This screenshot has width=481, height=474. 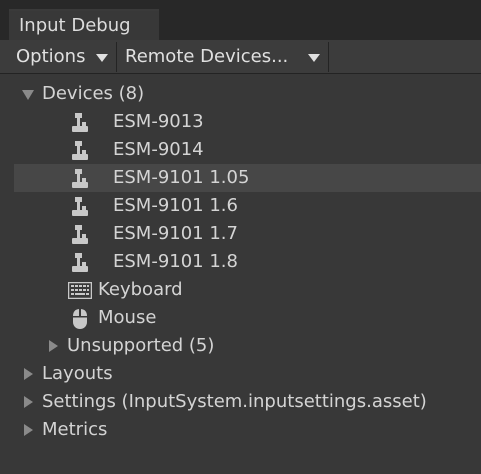 What do you see at coordinates (175, 233) in the screenshot?
I see `tree-item-label: ESM-9101 1.7` at bounding box center [175, 233].